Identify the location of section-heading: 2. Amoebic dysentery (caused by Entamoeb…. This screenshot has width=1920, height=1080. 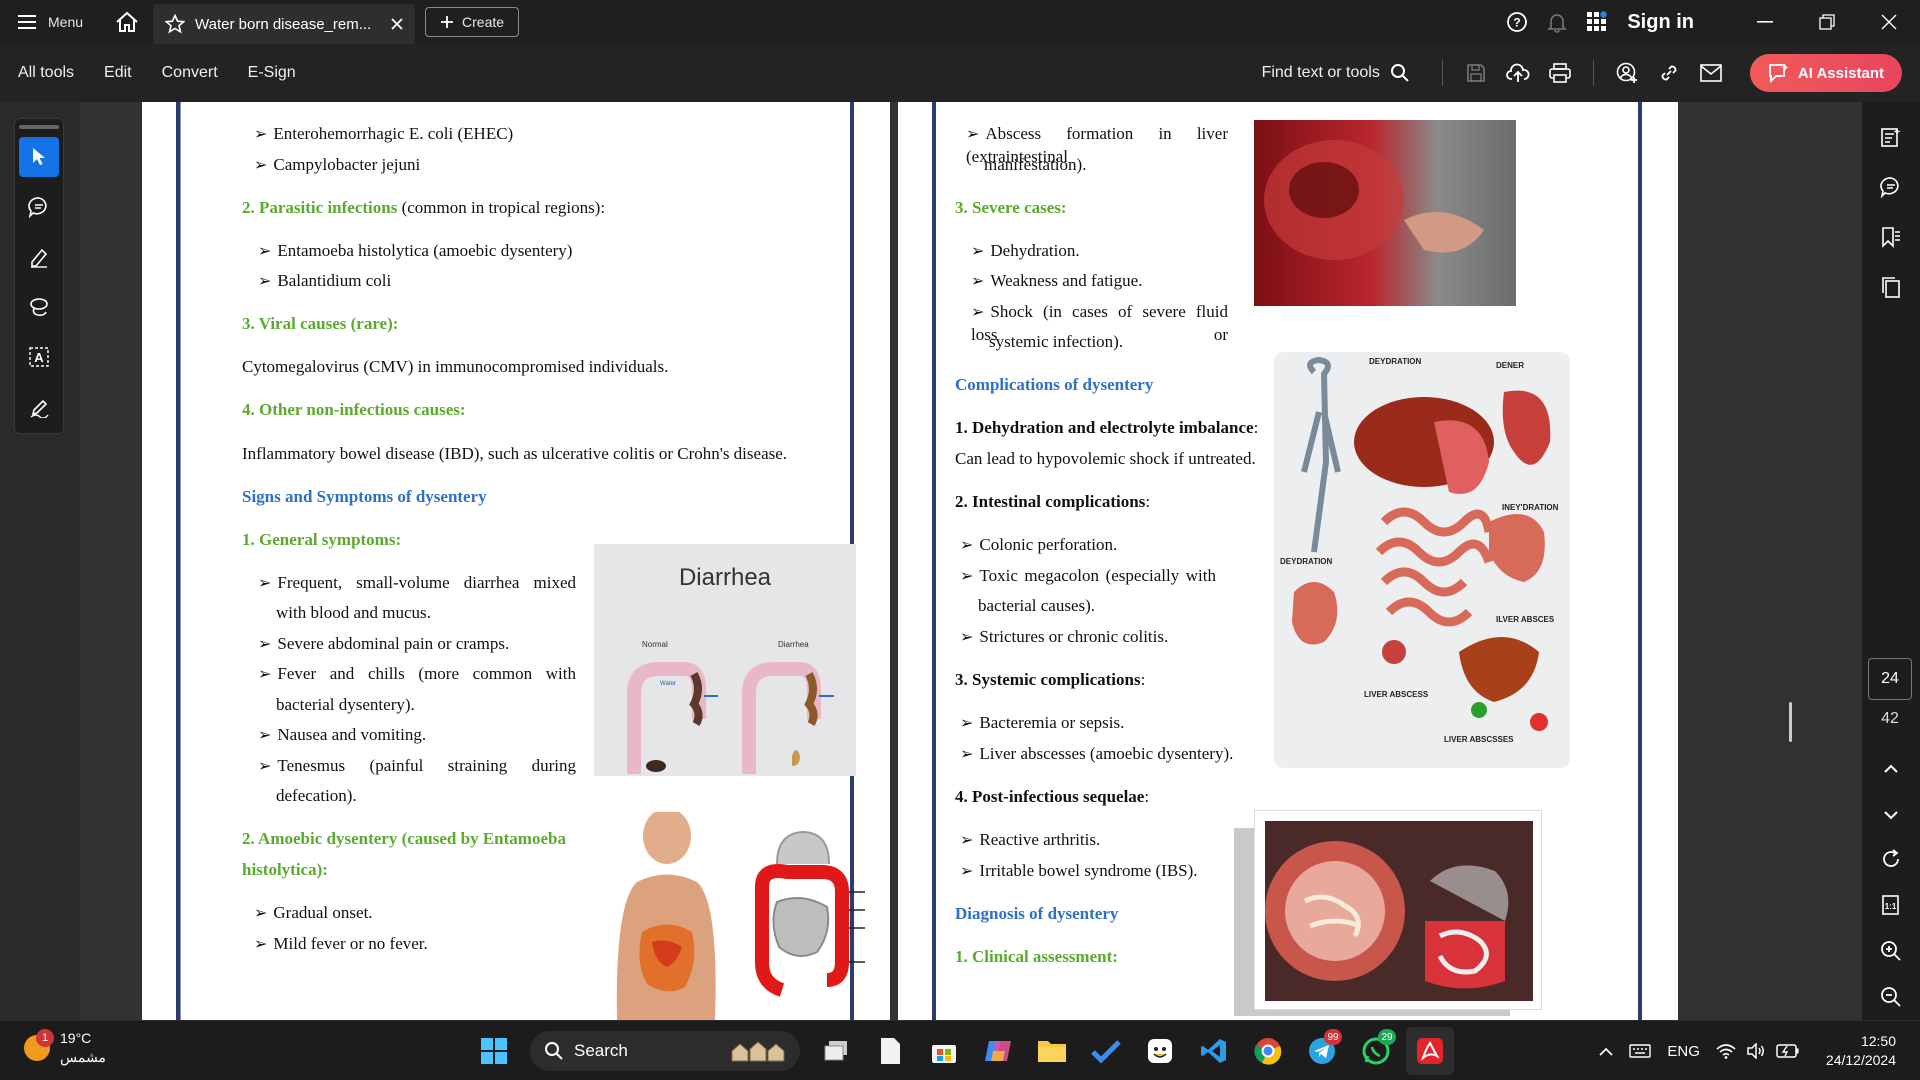
(404, 838).